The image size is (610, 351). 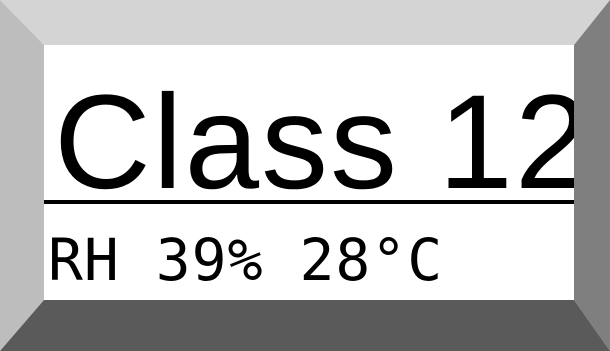 What do you see at coordinates (209, 260) in the screenshot?
I see `humidity-value: 39%` at bounding box center [209, 260].